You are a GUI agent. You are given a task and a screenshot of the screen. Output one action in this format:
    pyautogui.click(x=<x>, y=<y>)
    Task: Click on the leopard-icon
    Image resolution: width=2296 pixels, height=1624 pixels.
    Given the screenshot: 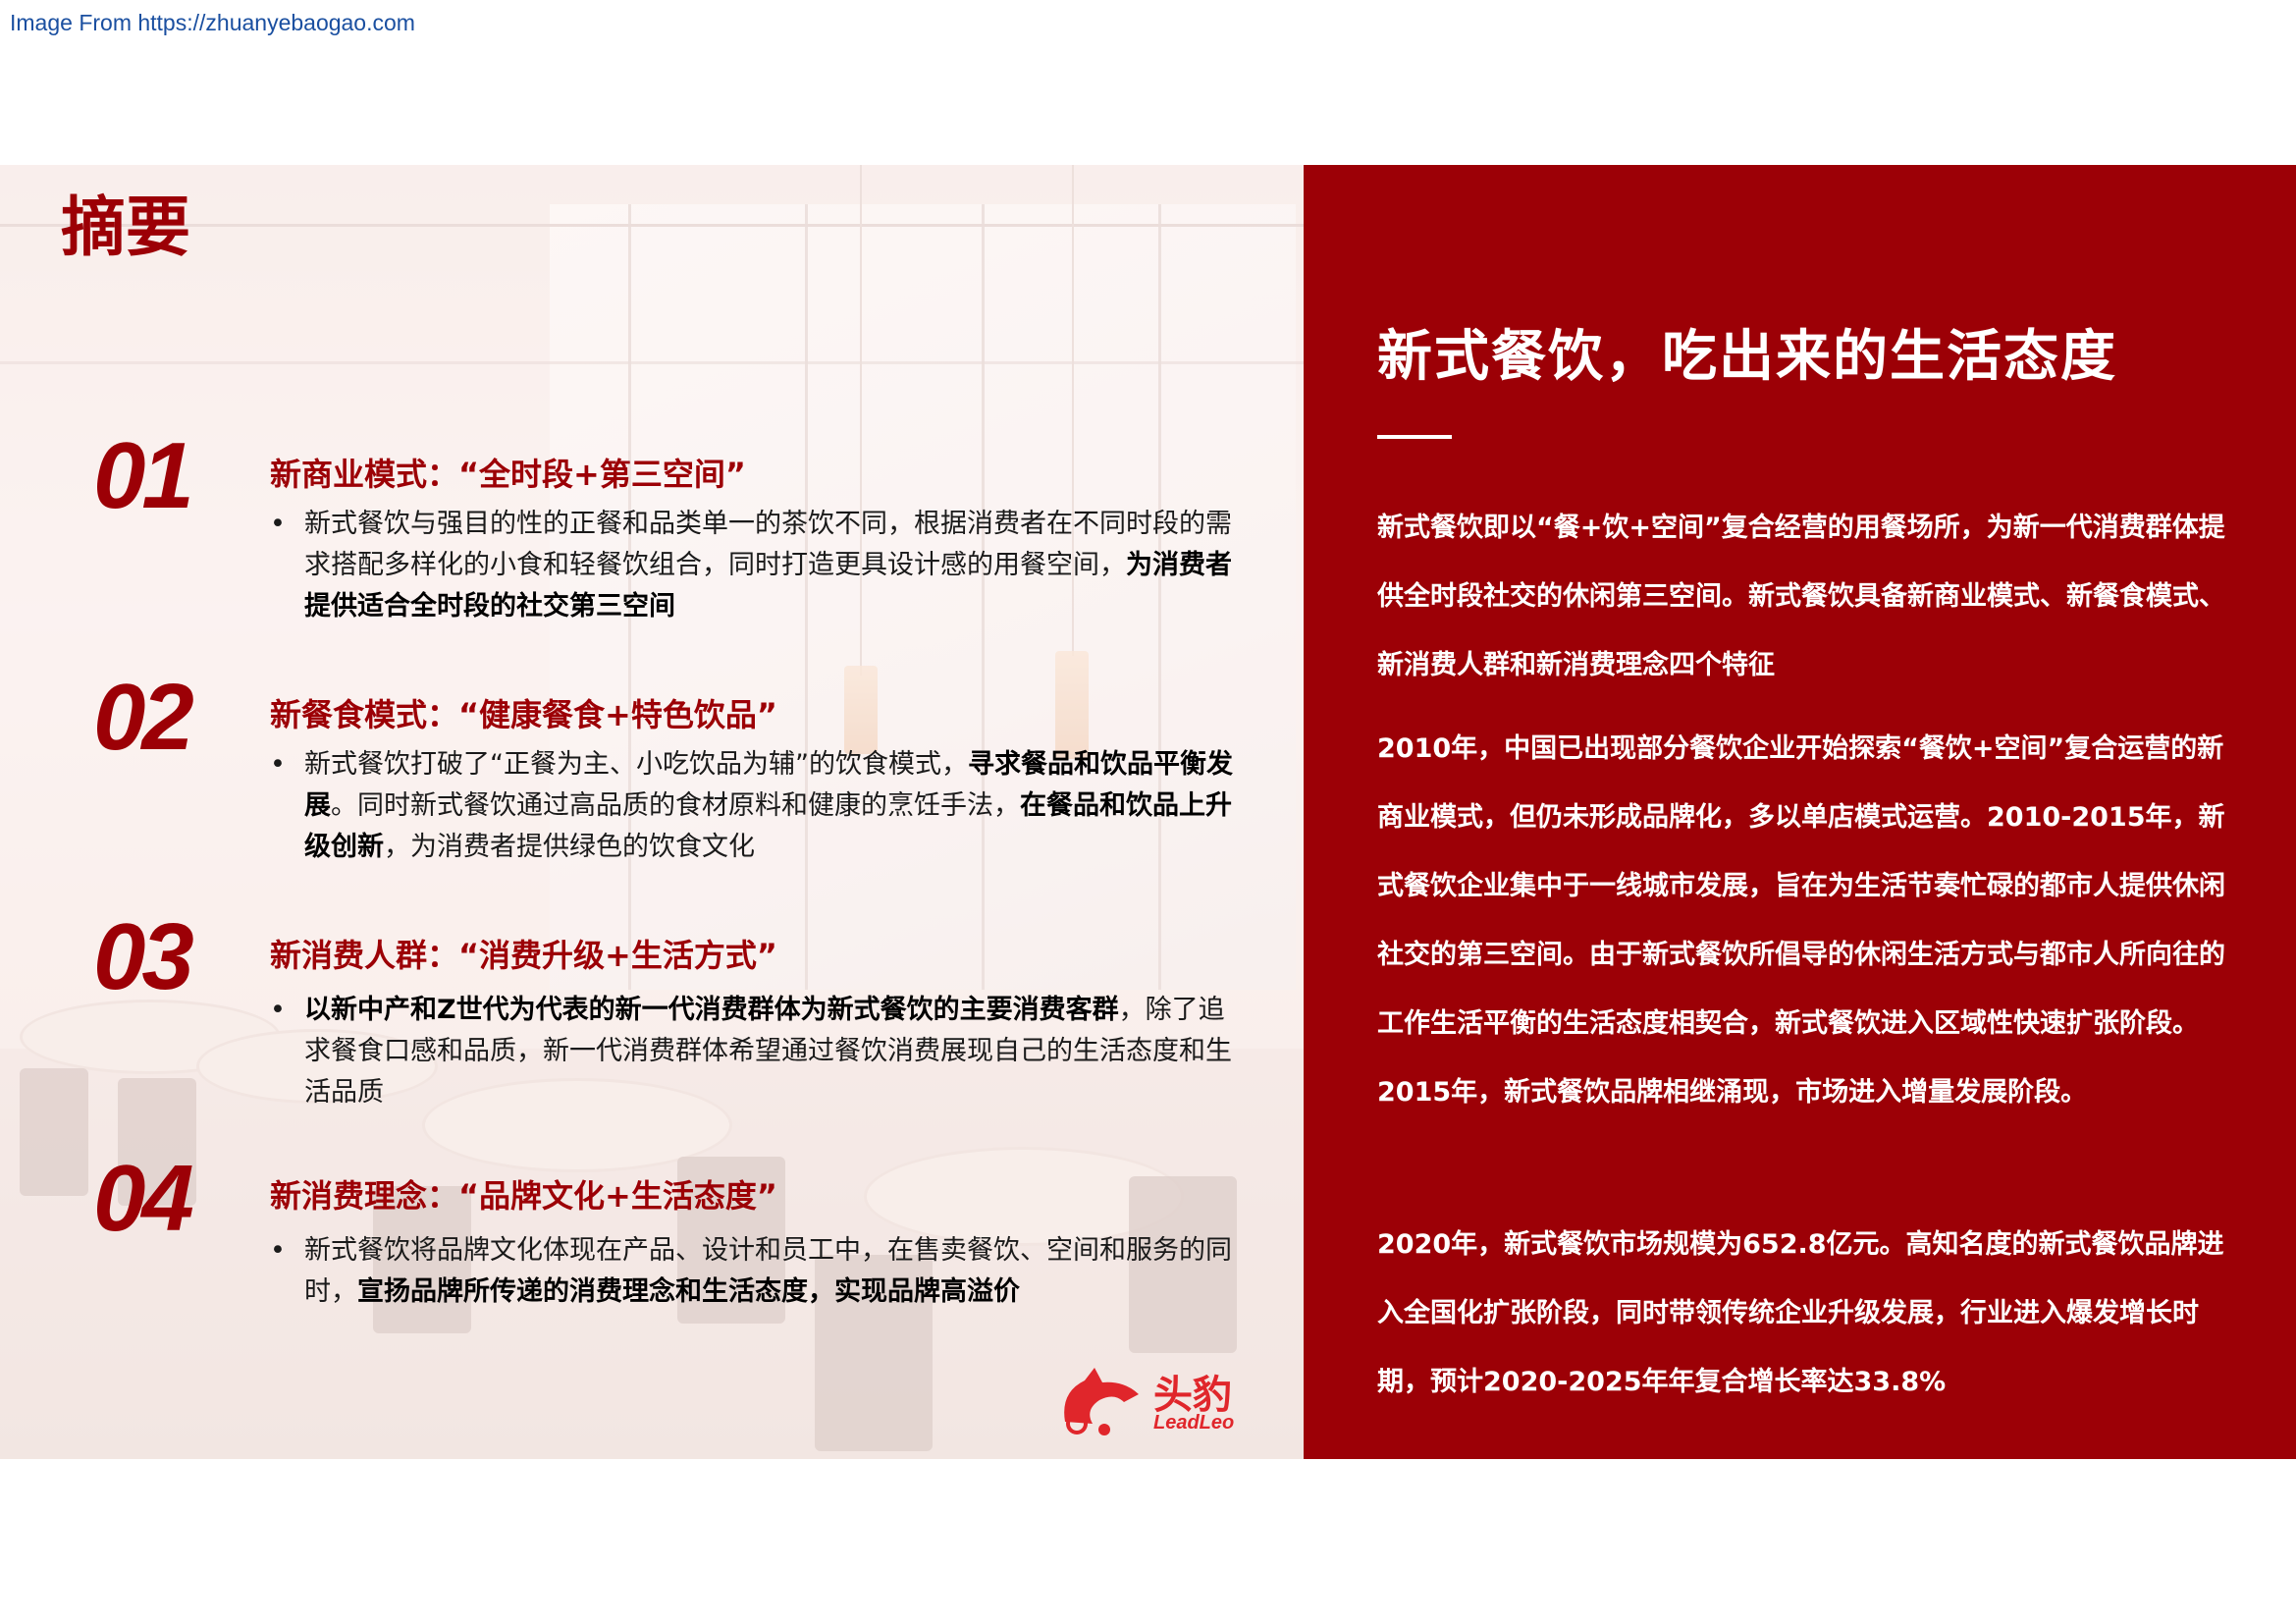 What is the action you would take?
    pyautogui.click(x=1101, y=1401)
    